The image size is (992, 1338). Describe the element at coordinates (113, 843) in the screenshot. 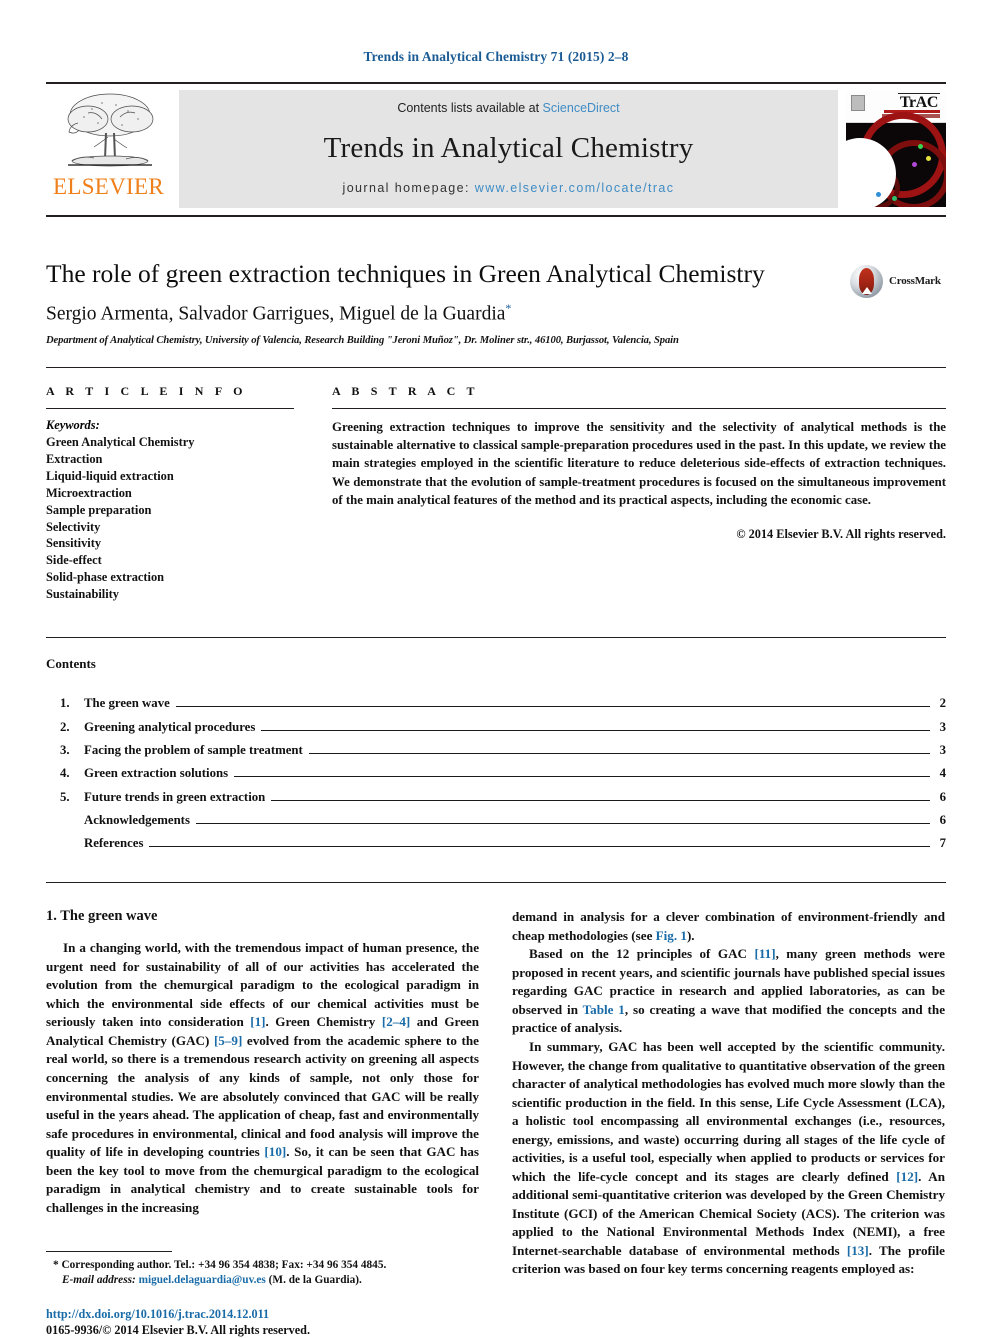

I see `toc-label: References` at that location.